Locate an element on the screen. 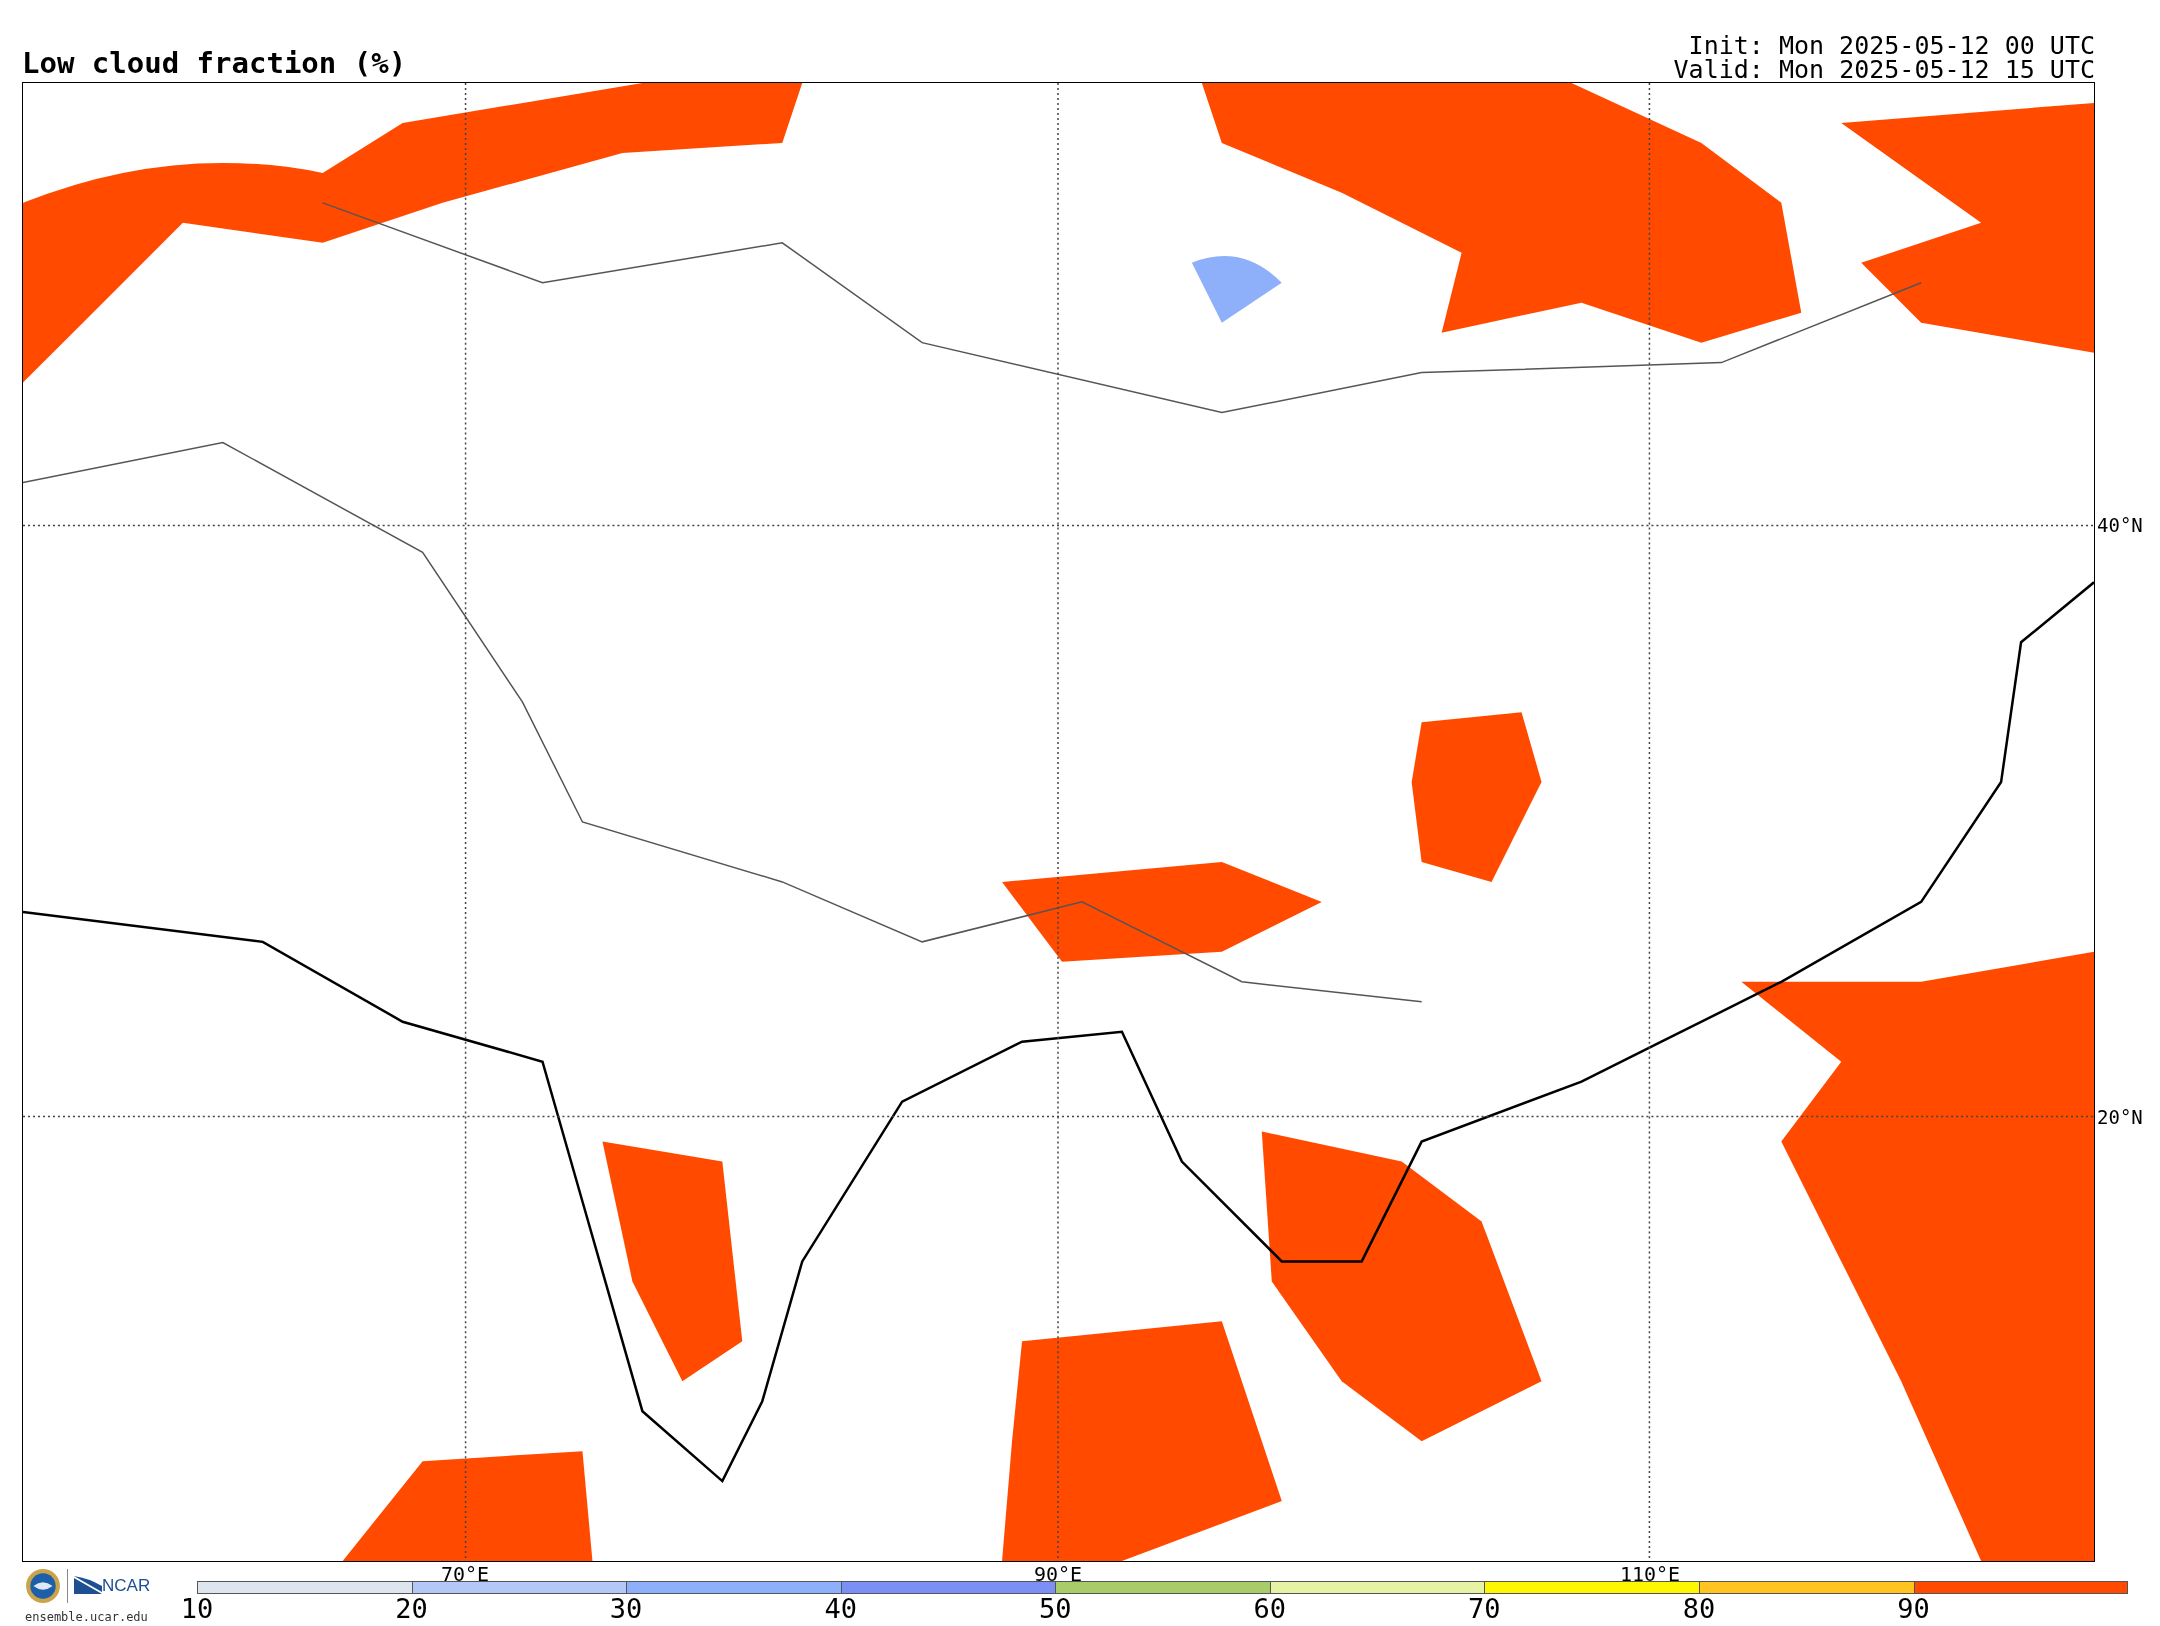  colorbar-tick-label: 50 is located at coordinates (1055, 1609).